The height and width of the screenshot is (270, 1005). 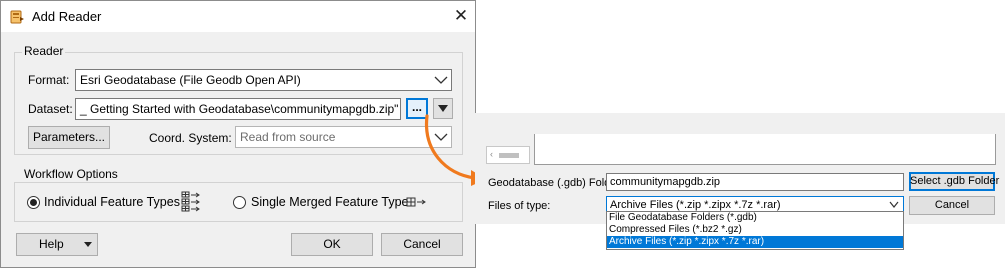 What do you see at coordinates (288, 137) in the screenshot?
I see `coord-system-placeholder: Read from source` at bounding box center [288, 137].